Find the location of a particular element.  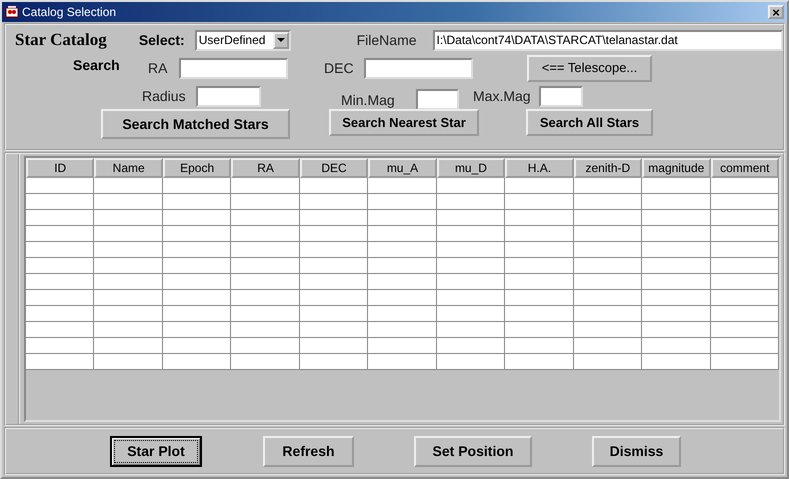

max-mag-field is located at coordinates (561, 96).